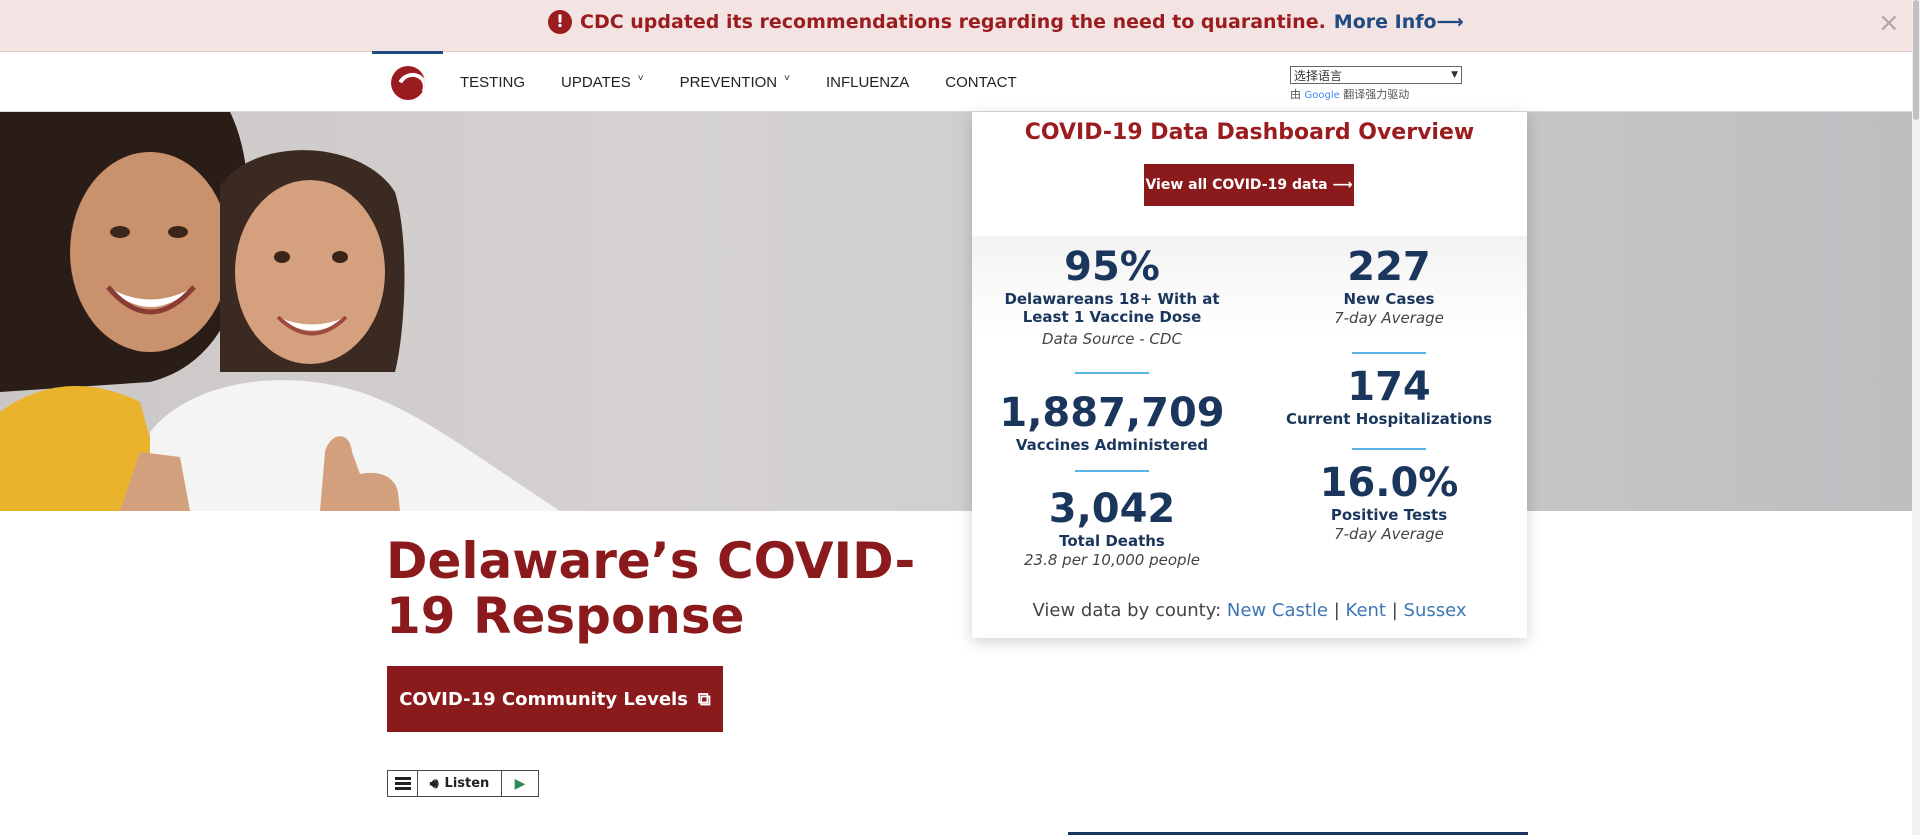  Describe the element at coordinates (1389, 515) in the screenshot. I see `stat-label: Positive Tests` at that location.